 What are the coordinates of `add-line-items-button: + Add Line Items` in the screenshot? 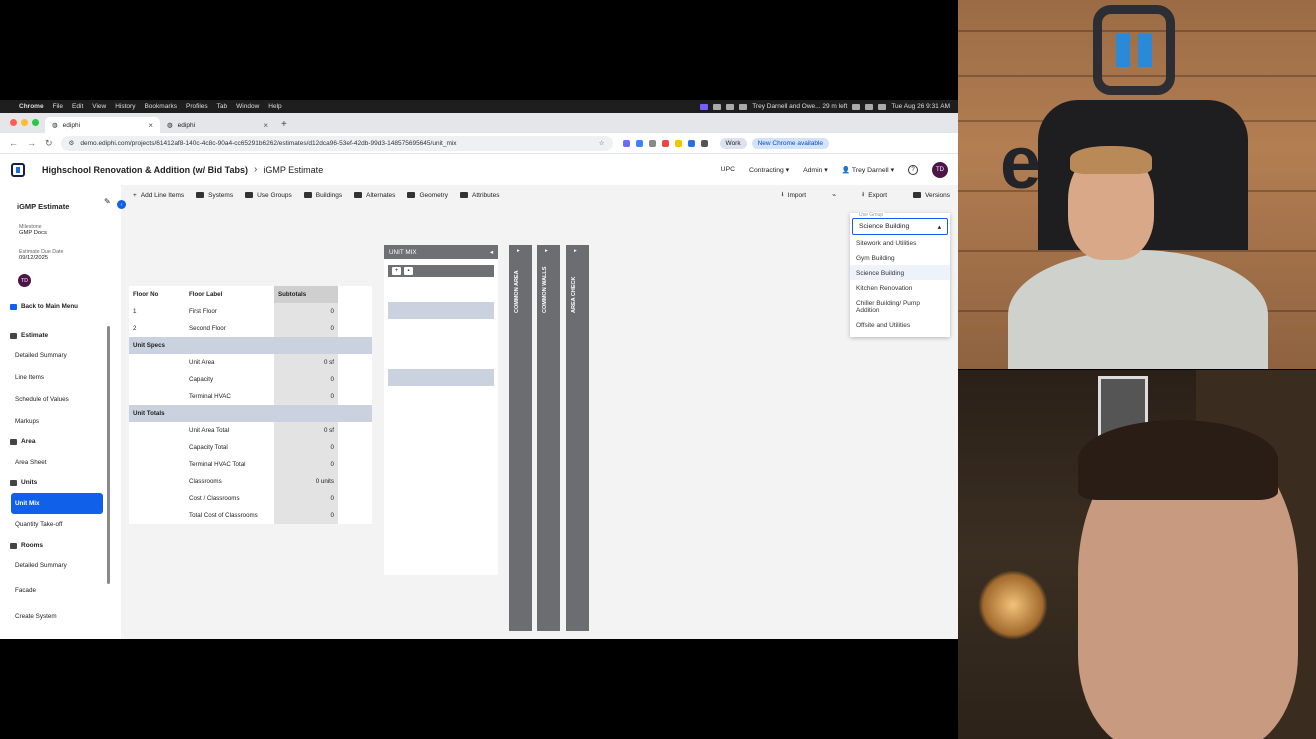 It's located at (158, 195).